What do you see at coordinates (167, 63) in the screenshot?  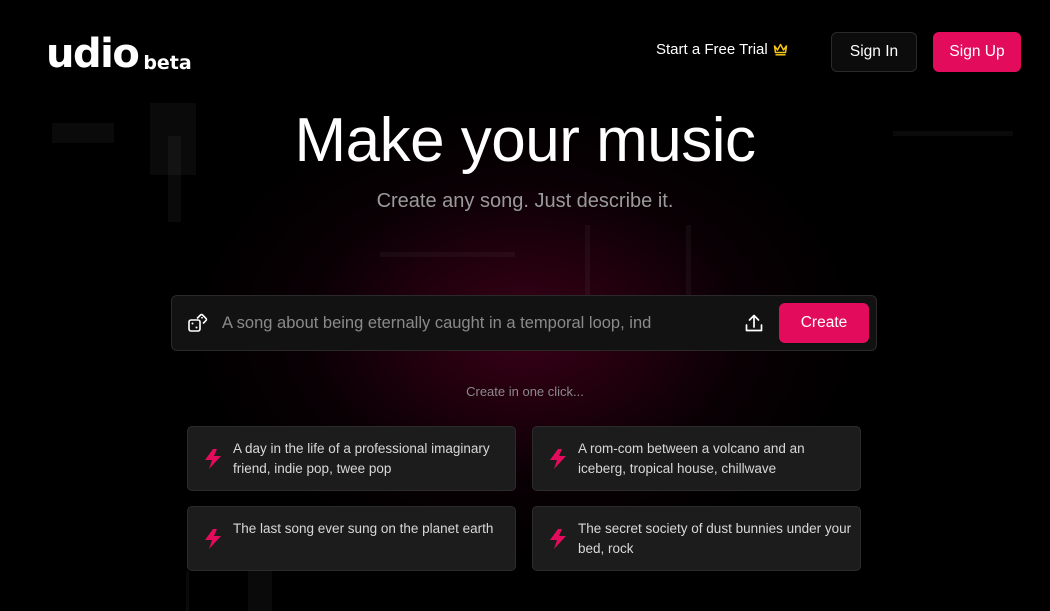 I see `beta-badge: beta` at bounding box center [167, 63].